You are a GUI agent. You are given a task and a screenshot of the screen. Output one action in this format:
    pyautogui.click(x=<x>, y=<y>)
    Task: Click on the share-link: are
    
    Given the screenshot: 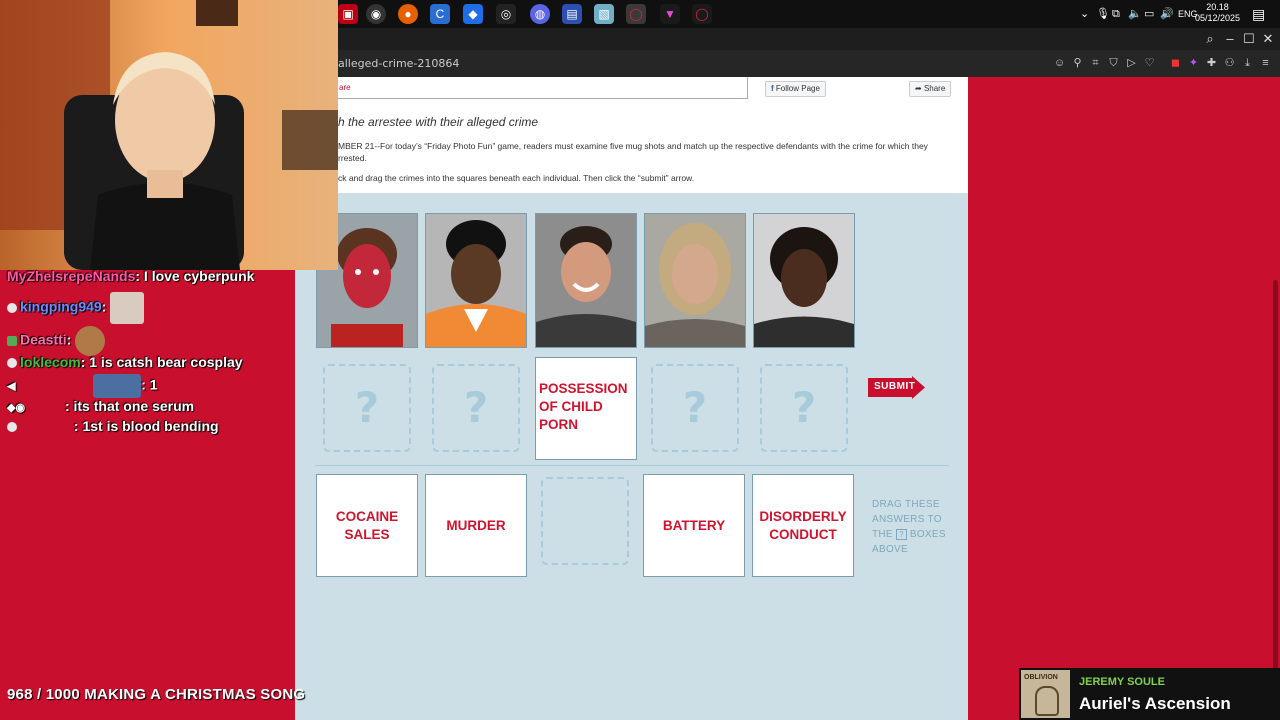 What is the action you would take?
    pyautogui.click(x=345, y=87)
    